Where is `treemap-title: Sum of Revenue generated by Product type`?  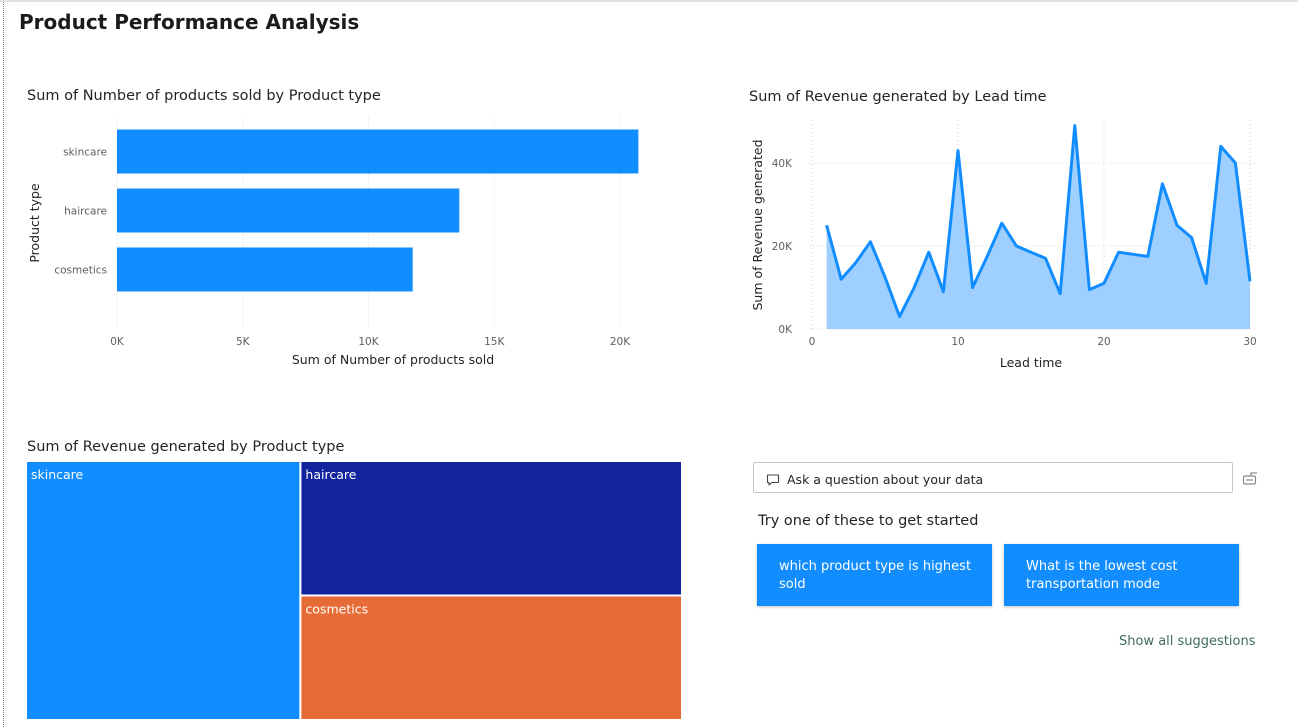 treemap-title: Sum of Revenue generated by Product type is located at coordinates (186, 447).